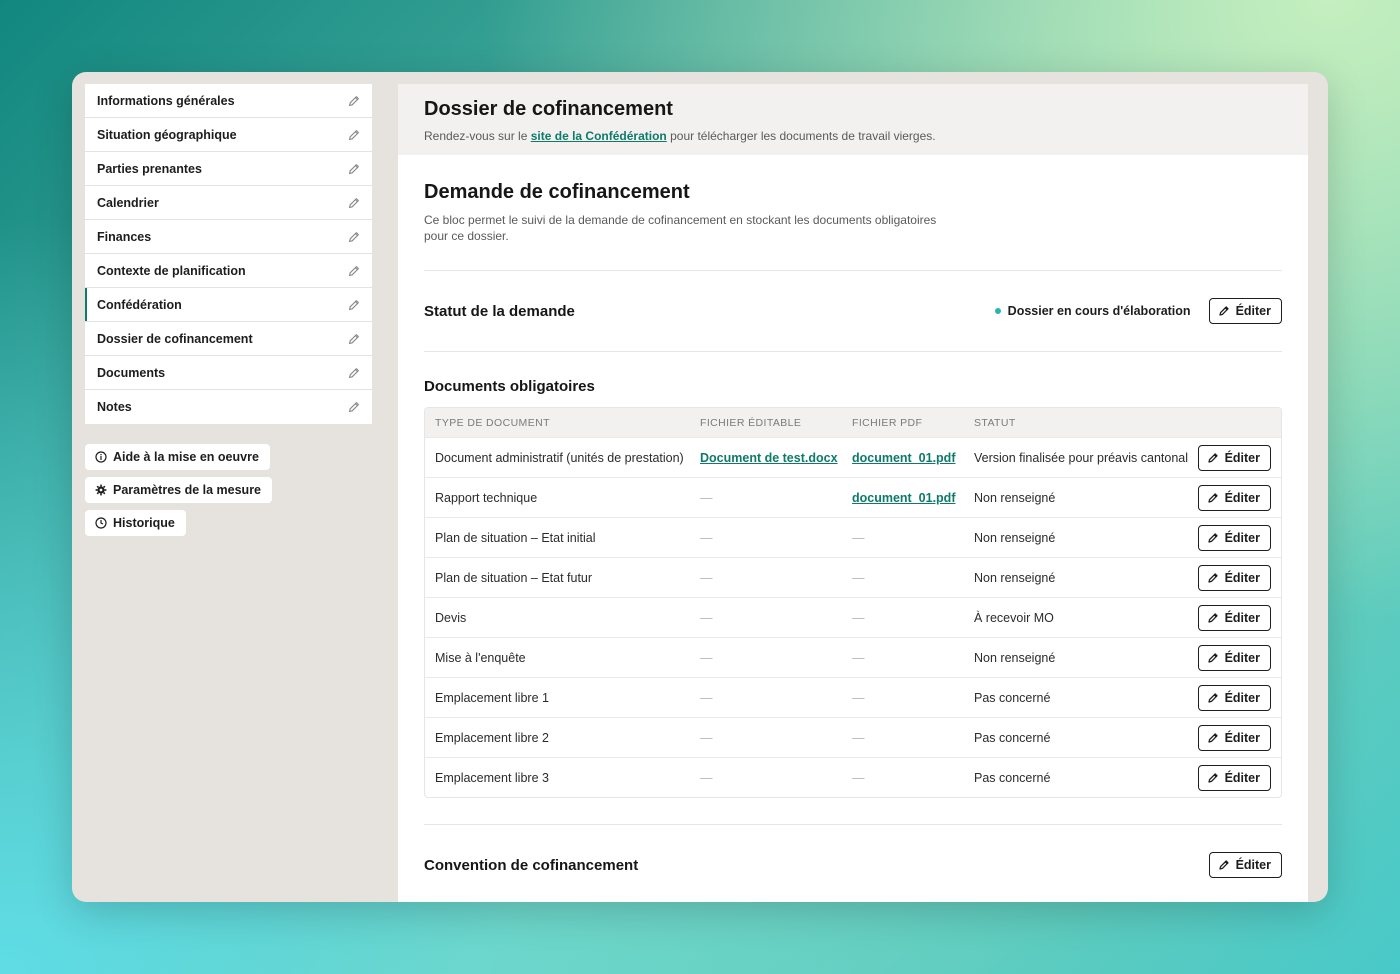 This screenshot has height=974, width=1400. I want to click on confederation-link: site de la Confédération, so click(599, 136).